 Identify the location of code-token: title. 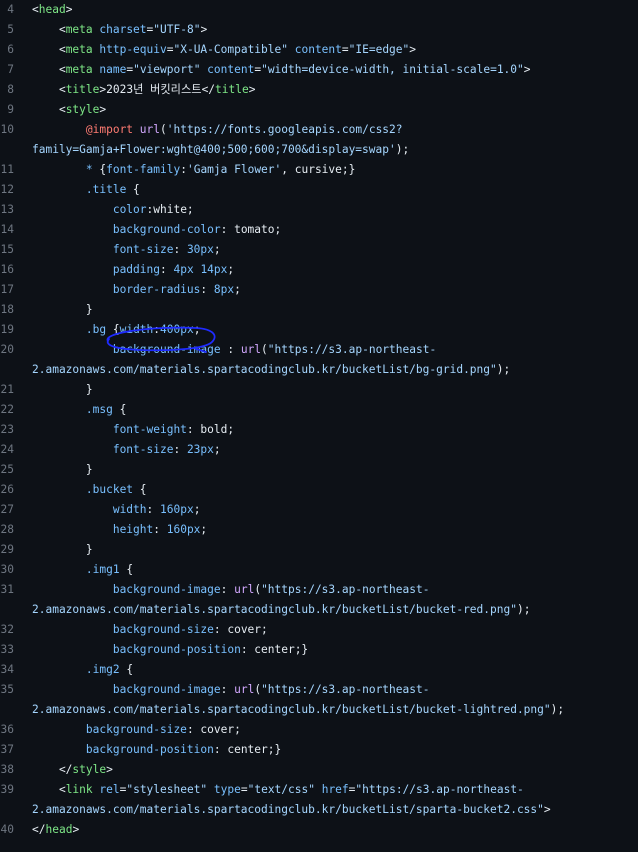
(82, 89).